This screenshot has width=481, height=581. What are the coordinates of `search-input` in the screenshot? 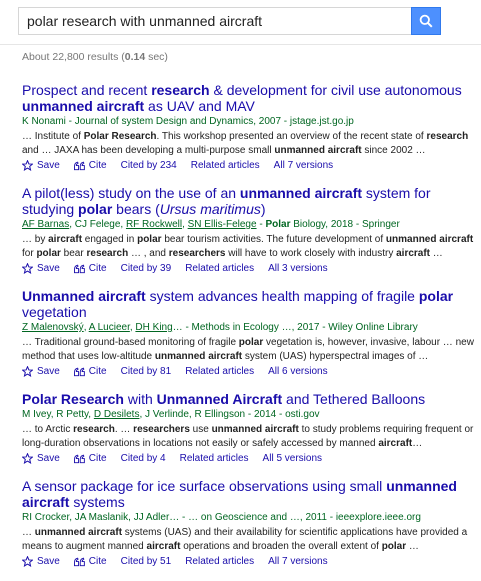 It's located at (214, 21).